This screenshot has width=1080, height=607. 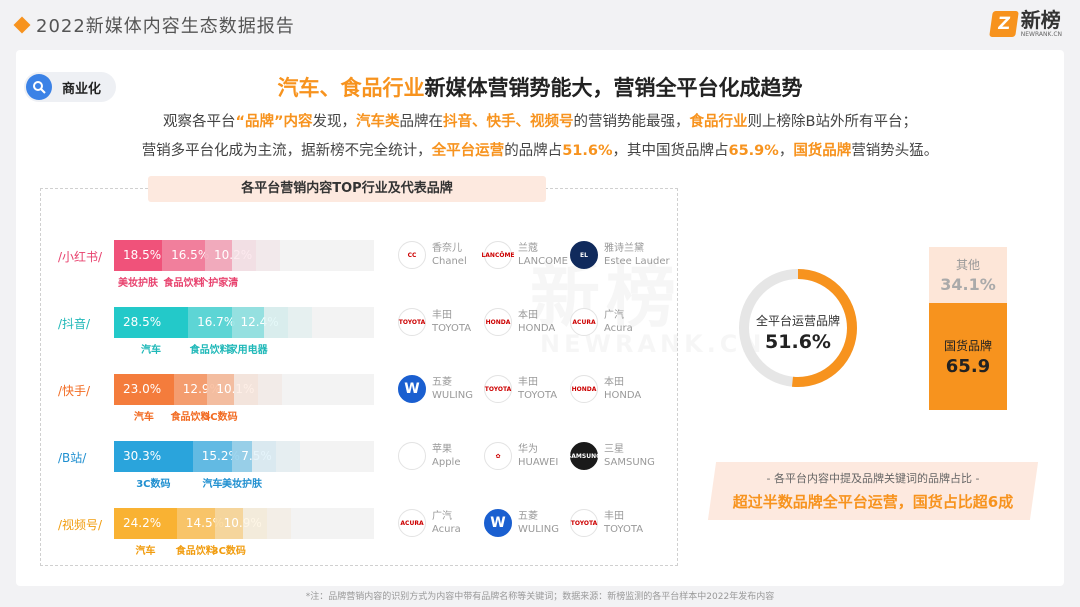 I want to click on bar-track: 28.5% 16.7% 12.4%, so click(x=244, y=322).